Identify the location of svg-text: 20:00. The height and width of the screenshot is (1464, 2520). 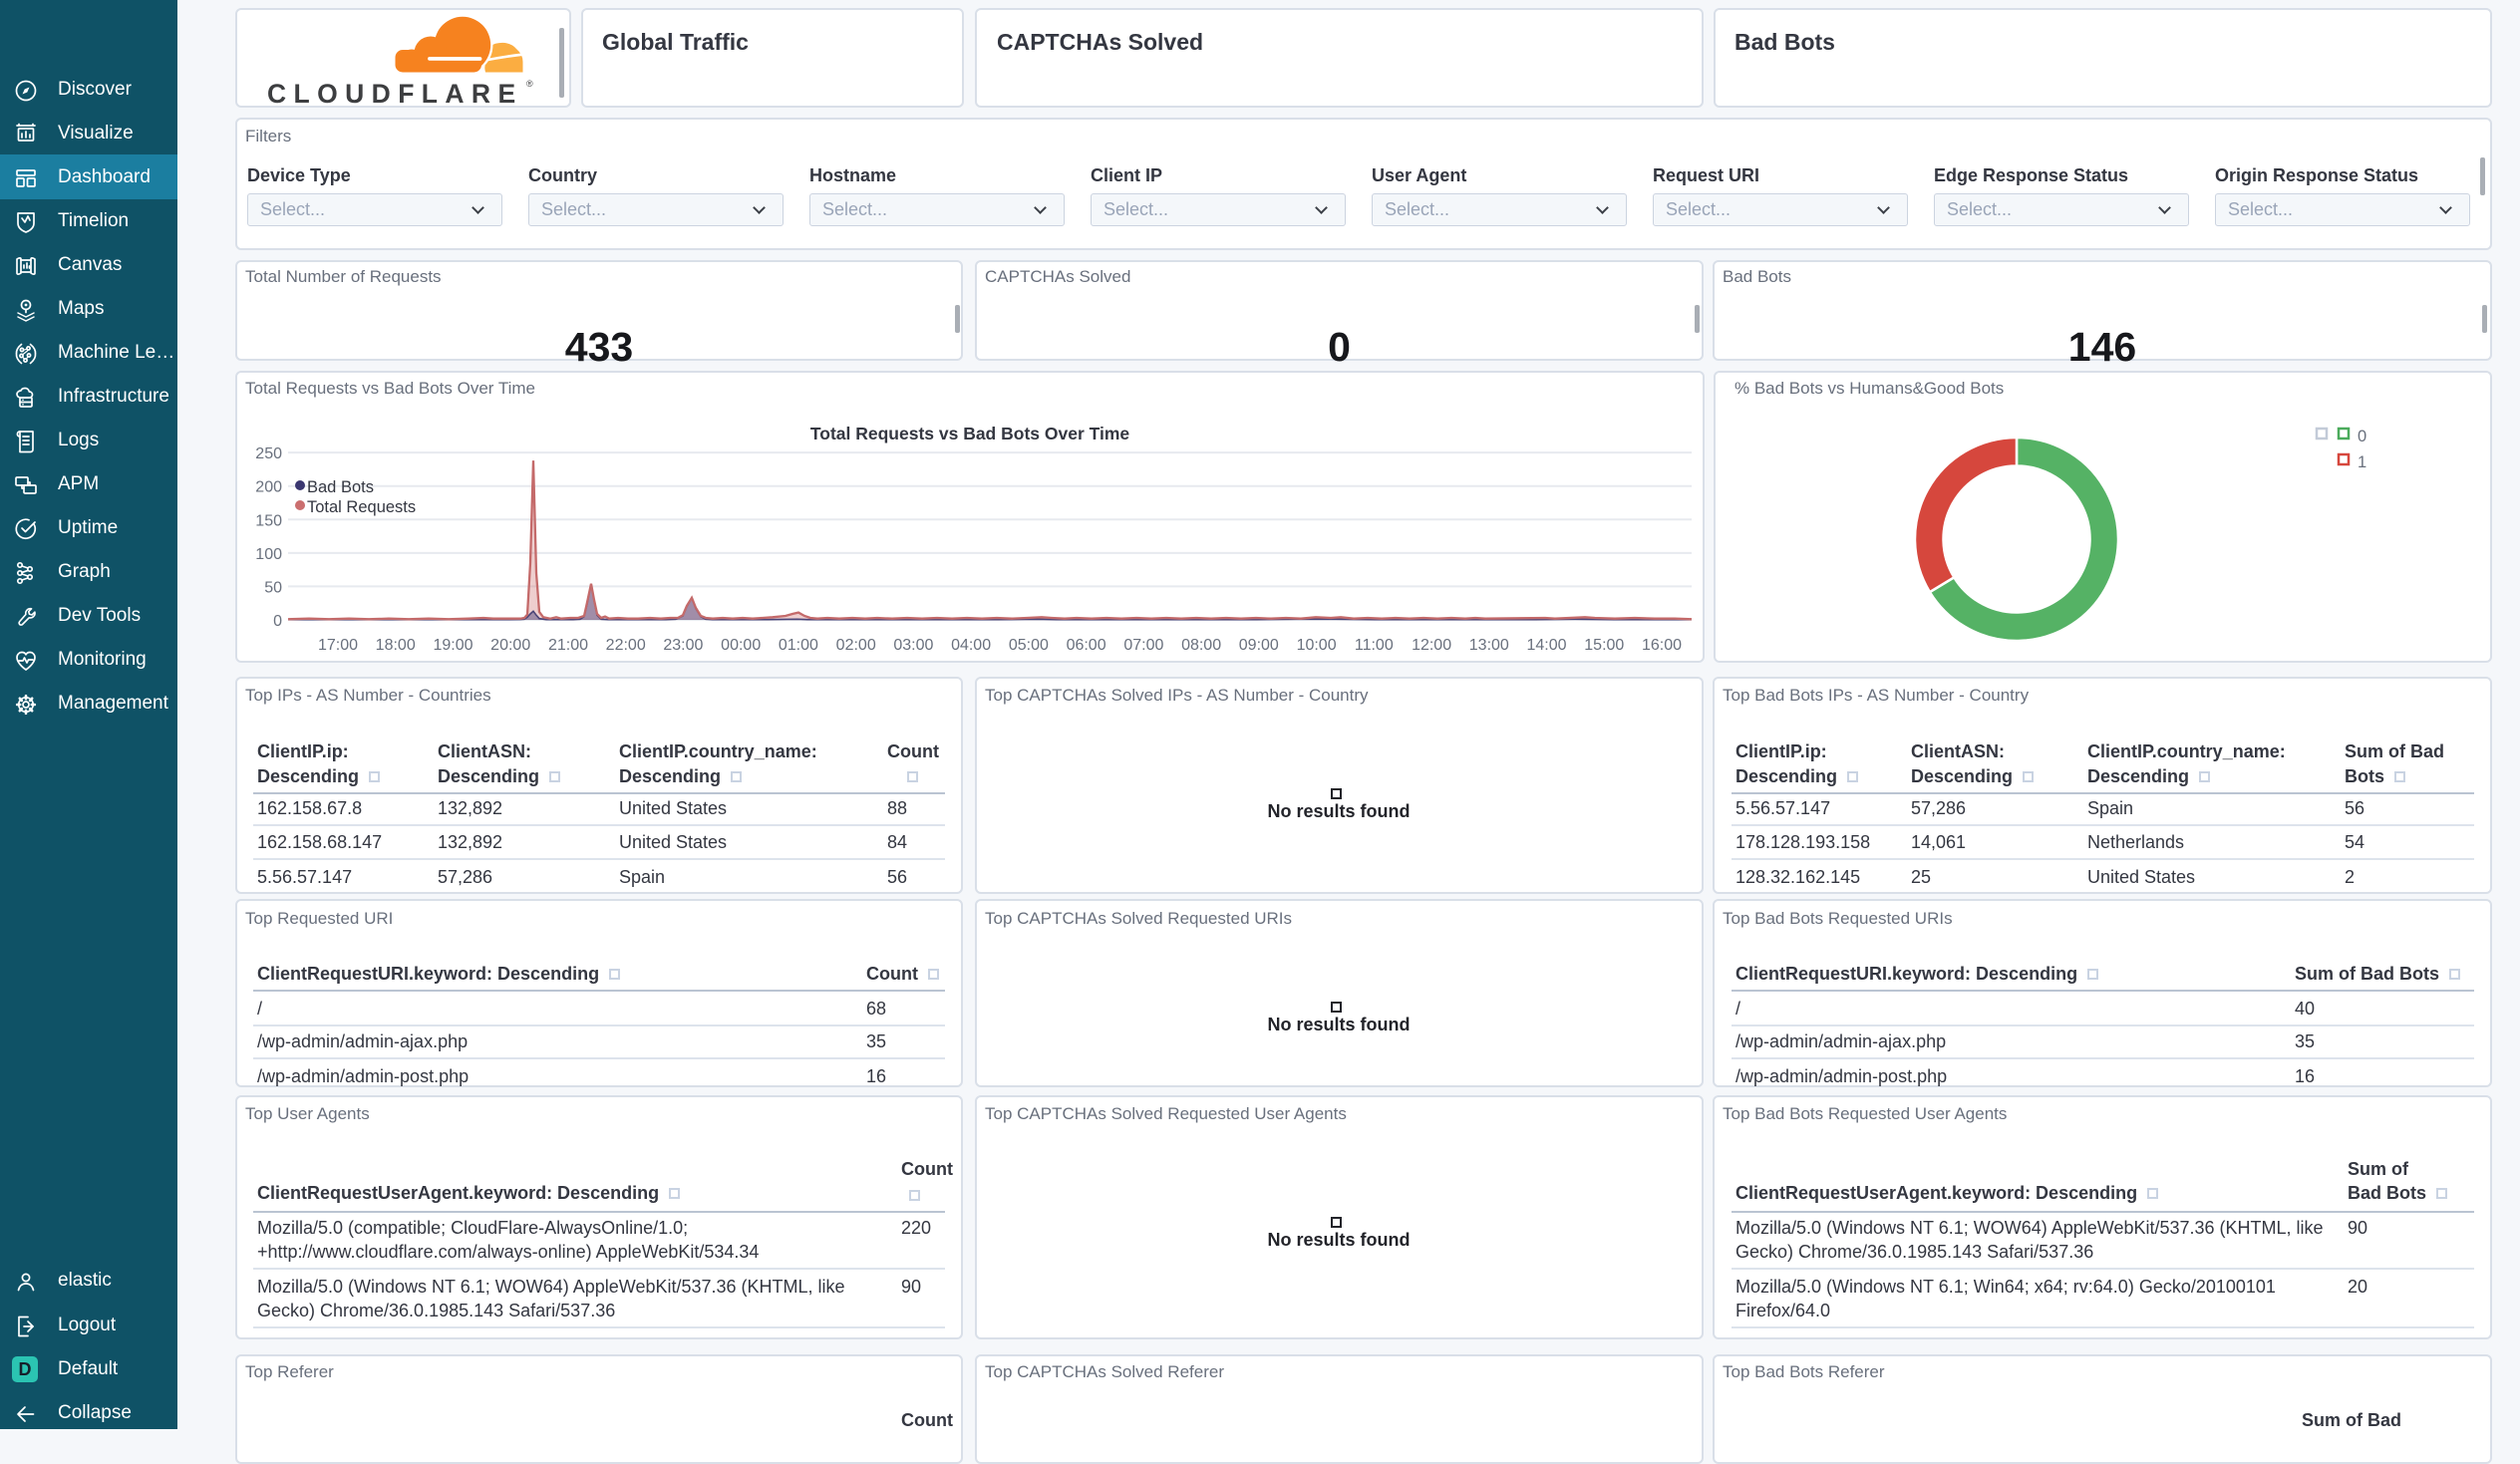
(510, 645).